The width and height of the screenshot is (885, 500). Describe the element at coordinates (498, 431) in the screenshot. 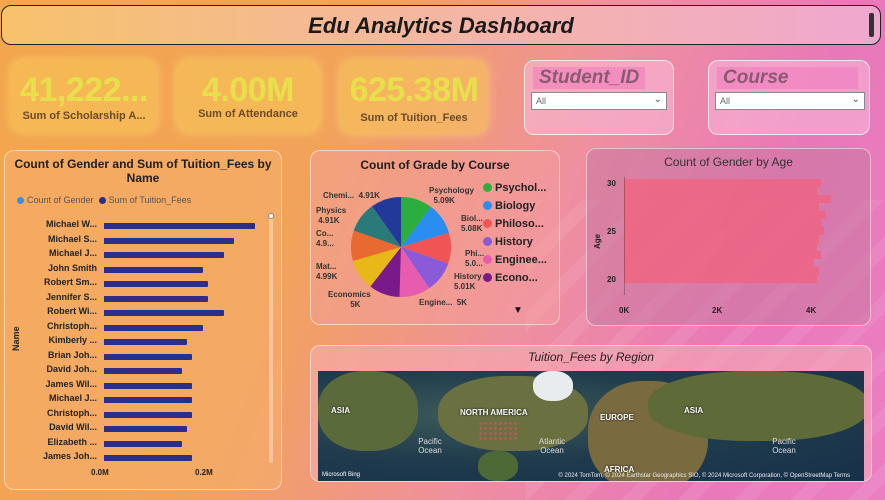

I see `map-data-points` at that location.